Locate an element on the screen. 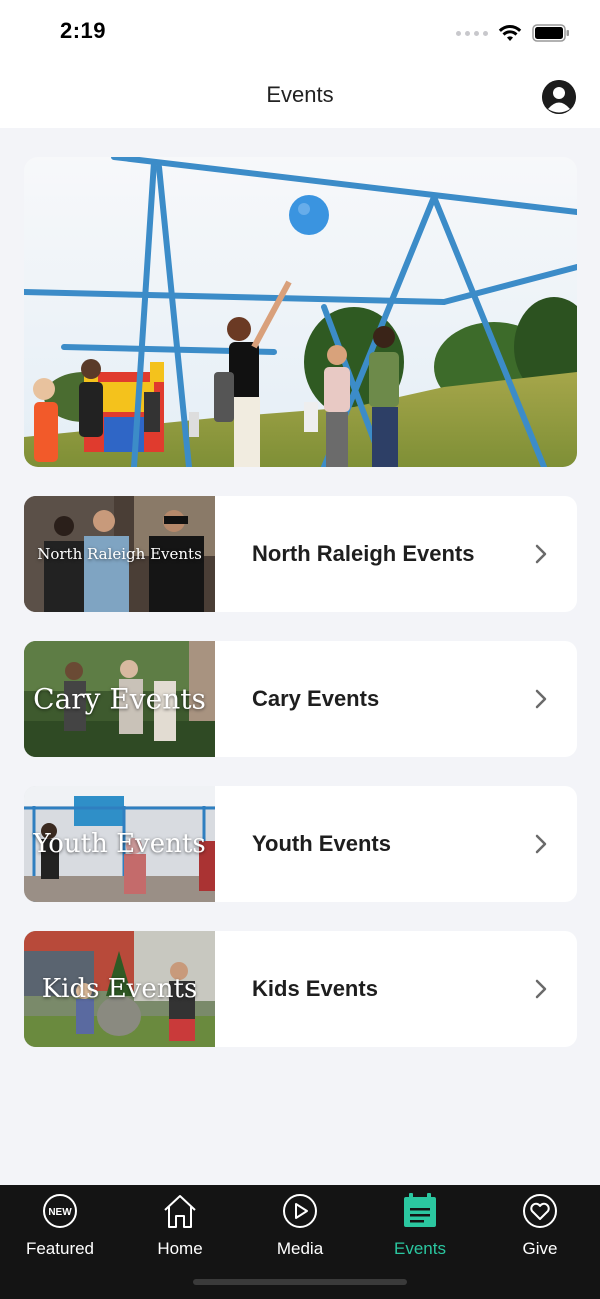  event-card-youth: Youth Events Youth Events is located at coordinates (300, 844).